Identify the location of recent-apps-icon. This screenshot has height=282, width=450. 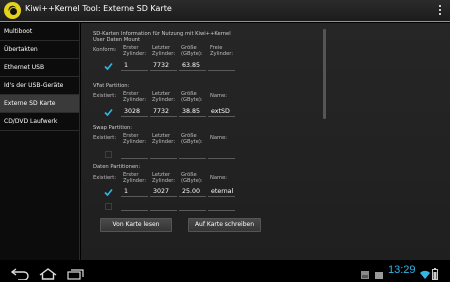
(76, 273).